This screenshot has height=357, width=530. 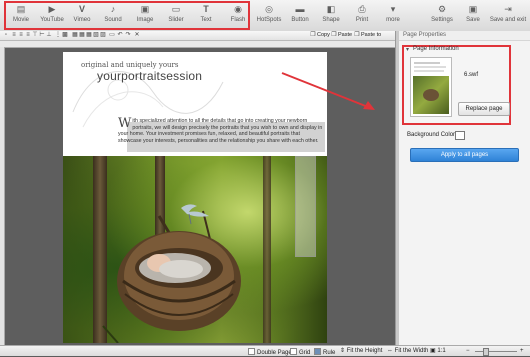 What do you see at coordinates (484, 109) in the screenshot?
I see `replace-page-button: Replace page` at bounding box center [484, 109].